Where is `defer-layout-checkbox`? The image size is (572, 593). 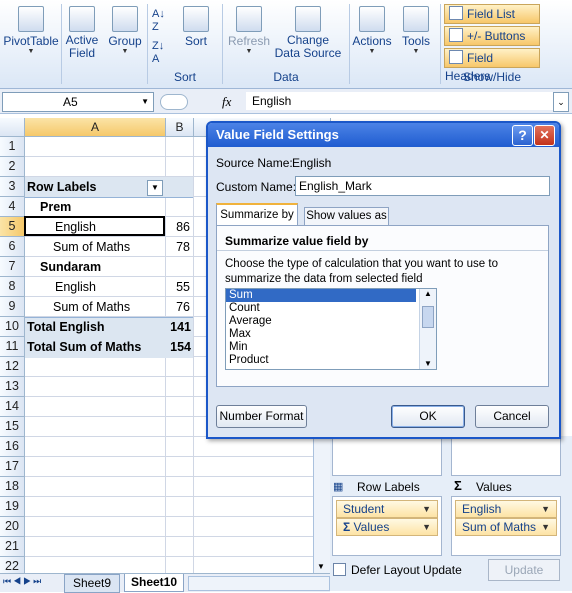 defer-layout-checkbox is located at coordinates (339, 569).